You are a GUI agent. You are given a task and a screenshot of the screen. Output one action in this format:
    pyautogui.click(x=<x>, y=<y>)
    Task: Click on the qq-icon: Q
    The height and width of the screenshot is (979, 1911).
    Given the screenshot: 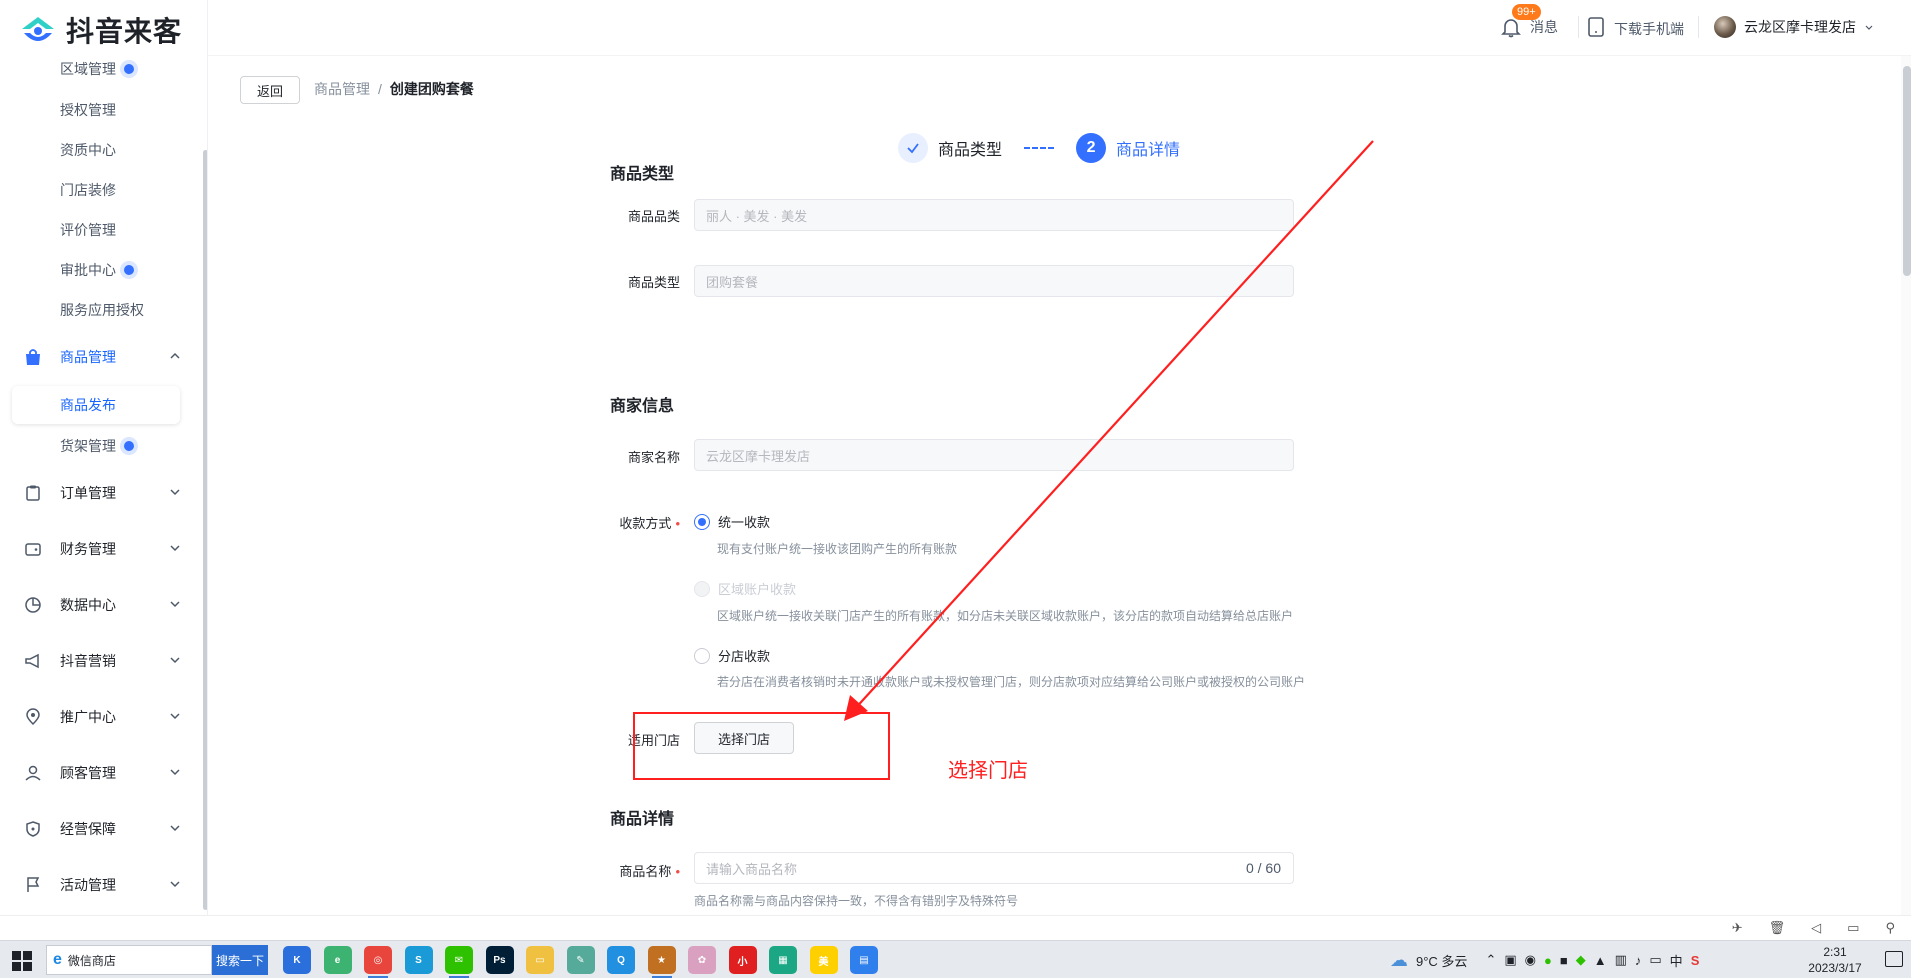 What is the action you would take?
    pyautogui.click(x=621, y=960)
    